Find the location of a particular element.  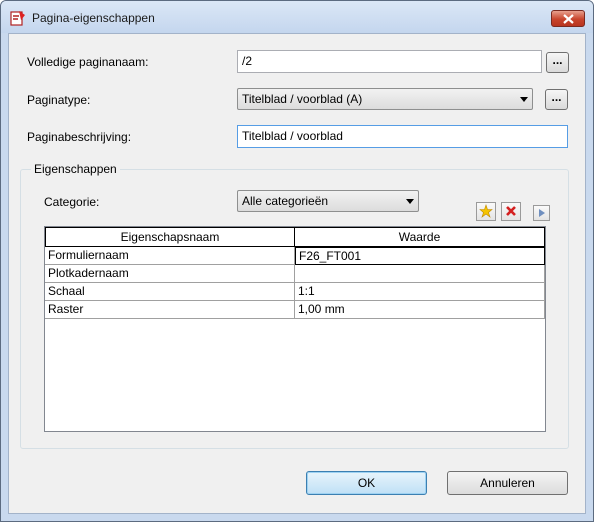

category-value: Alle categorieën is located at coordinates (285, 201).